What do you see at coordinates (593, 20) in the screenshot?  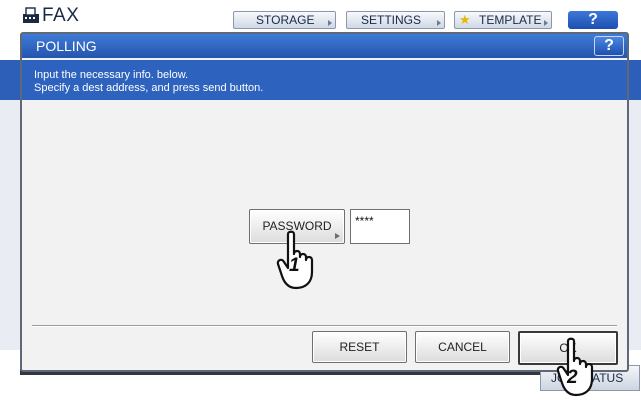 I see `background-help-button: ?` at bounding box center [593, 20].